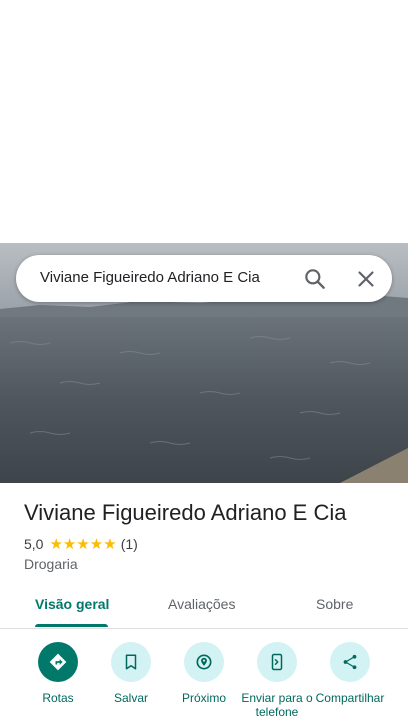 The image size is (408, 726). I want to click on close-icon, so click(366, 279).